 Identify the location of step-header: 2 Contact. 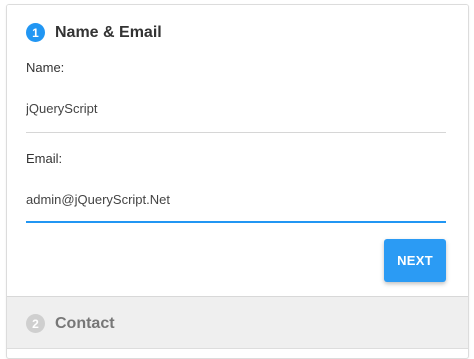
(70, 323).